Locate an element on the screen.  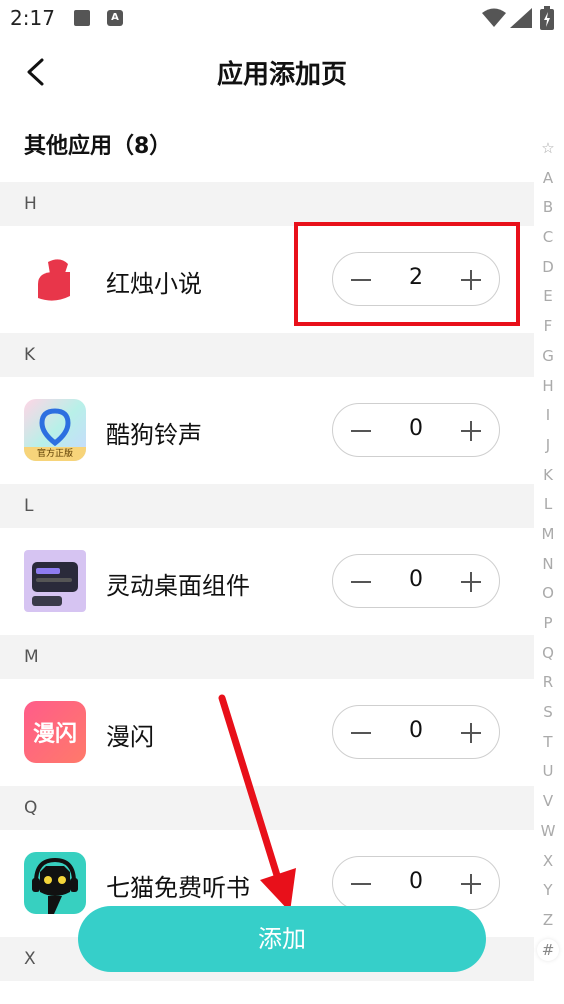
notification-a-icon: A is located at coordinates (115, 18).